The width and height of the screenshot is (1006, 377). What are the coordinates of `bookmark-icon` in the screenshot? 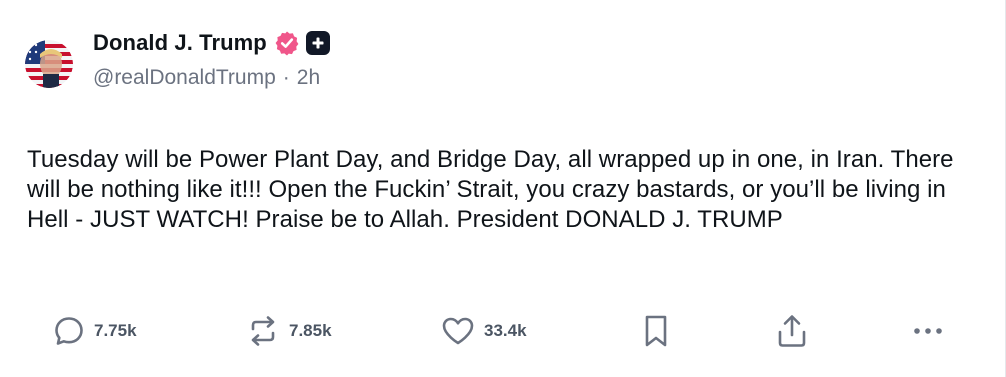 It's located at (656, 331).